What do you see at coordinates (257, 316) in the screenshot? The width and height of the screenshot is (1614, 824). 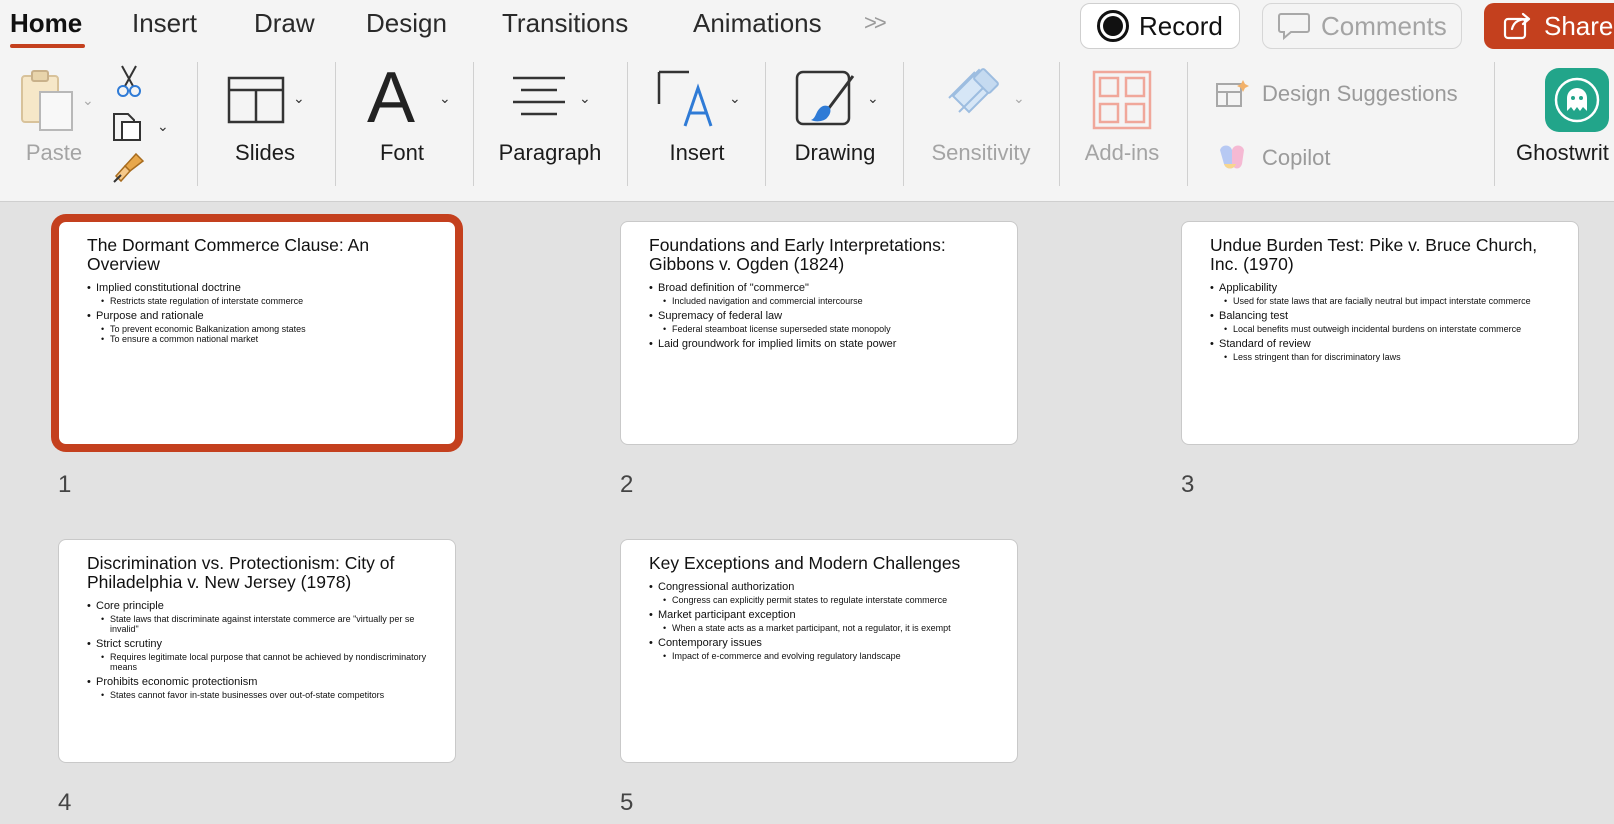 I see `slide-bullet: Purpose and rationale` at bounding box center [257, 316].